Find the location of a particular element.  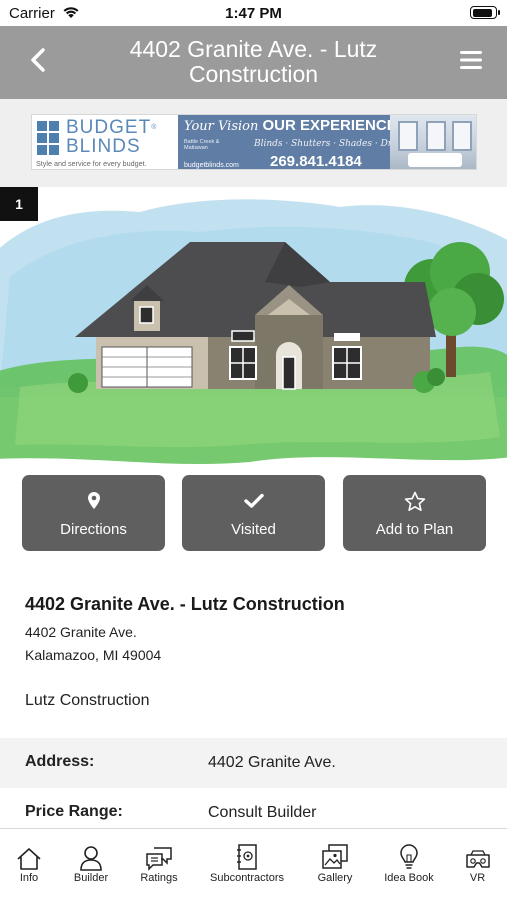

tab-idea-book: Idea Book is located at coordinates (409, 864).